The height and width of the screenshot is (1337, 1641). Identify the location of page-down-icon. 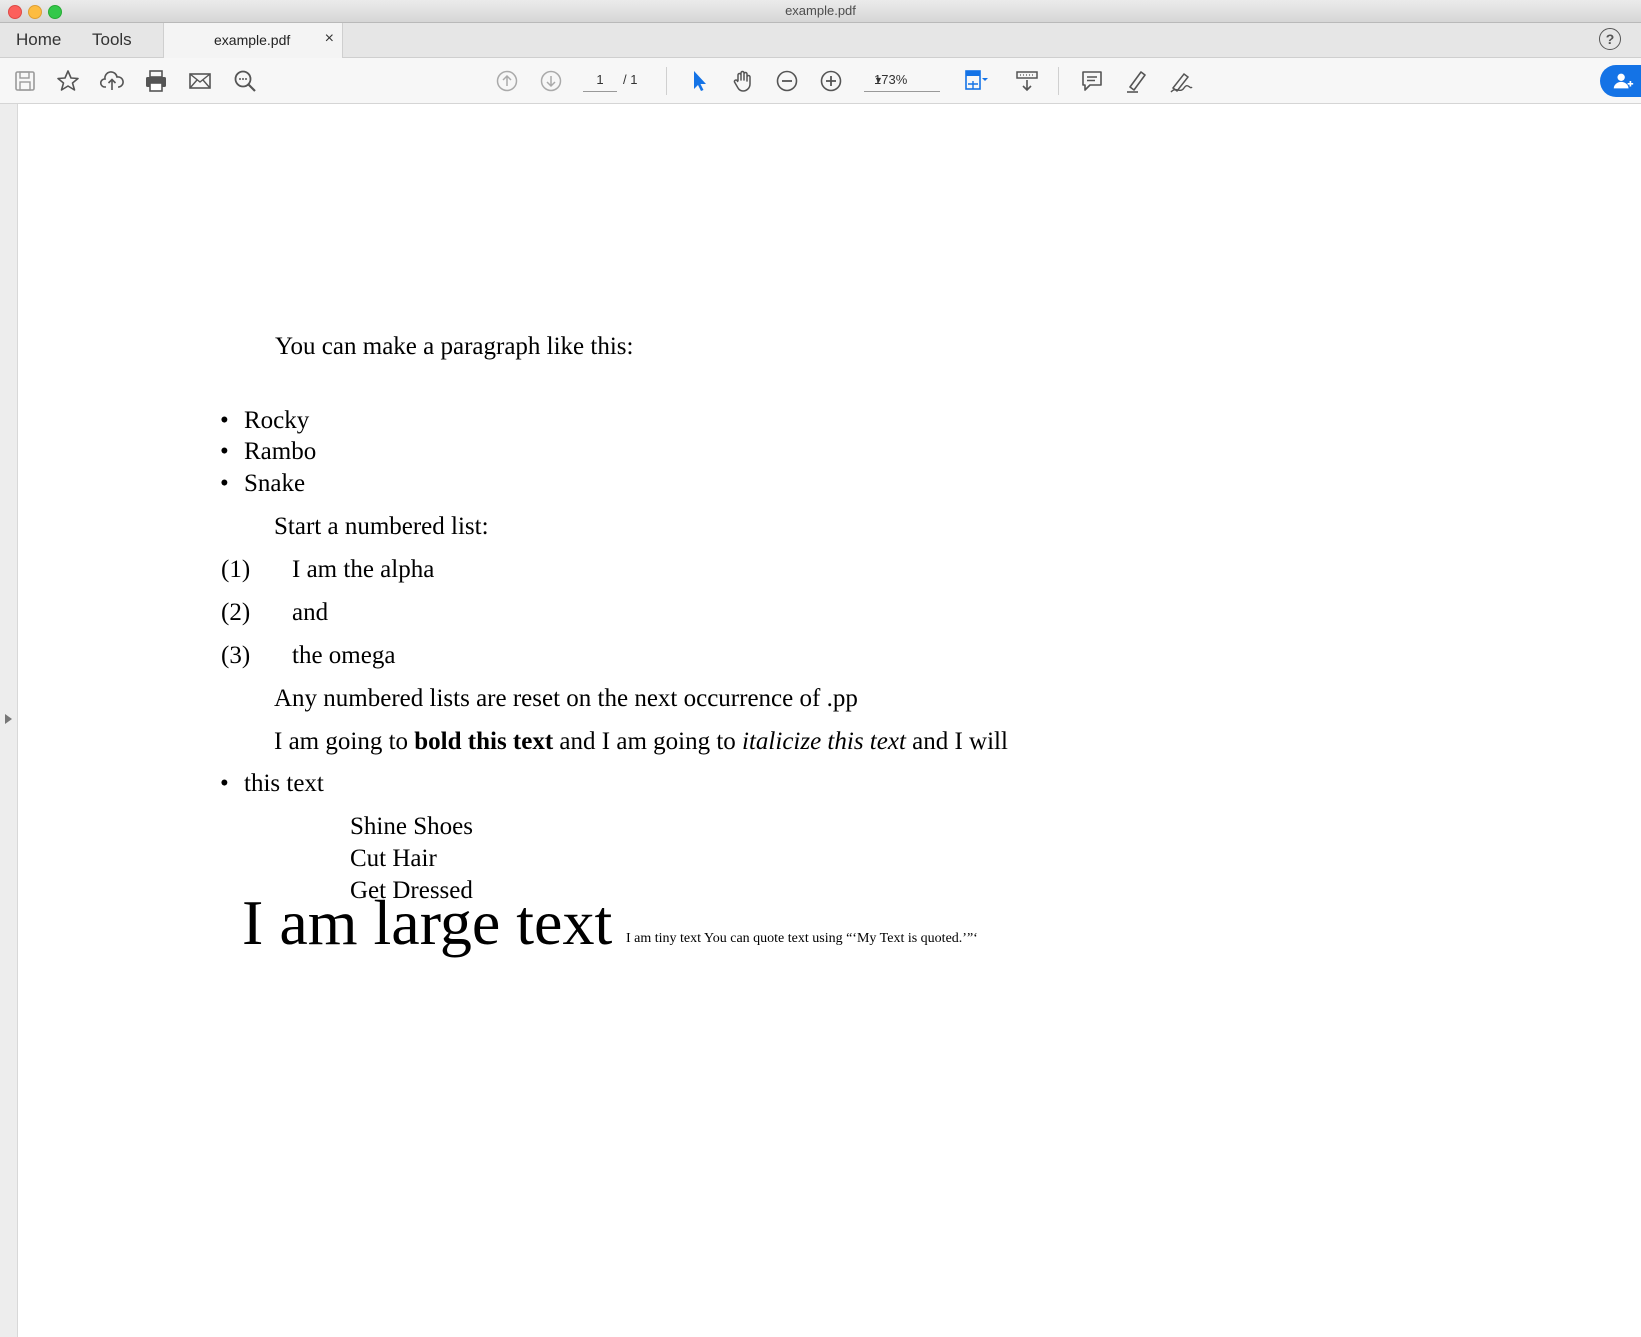
(551, 81).